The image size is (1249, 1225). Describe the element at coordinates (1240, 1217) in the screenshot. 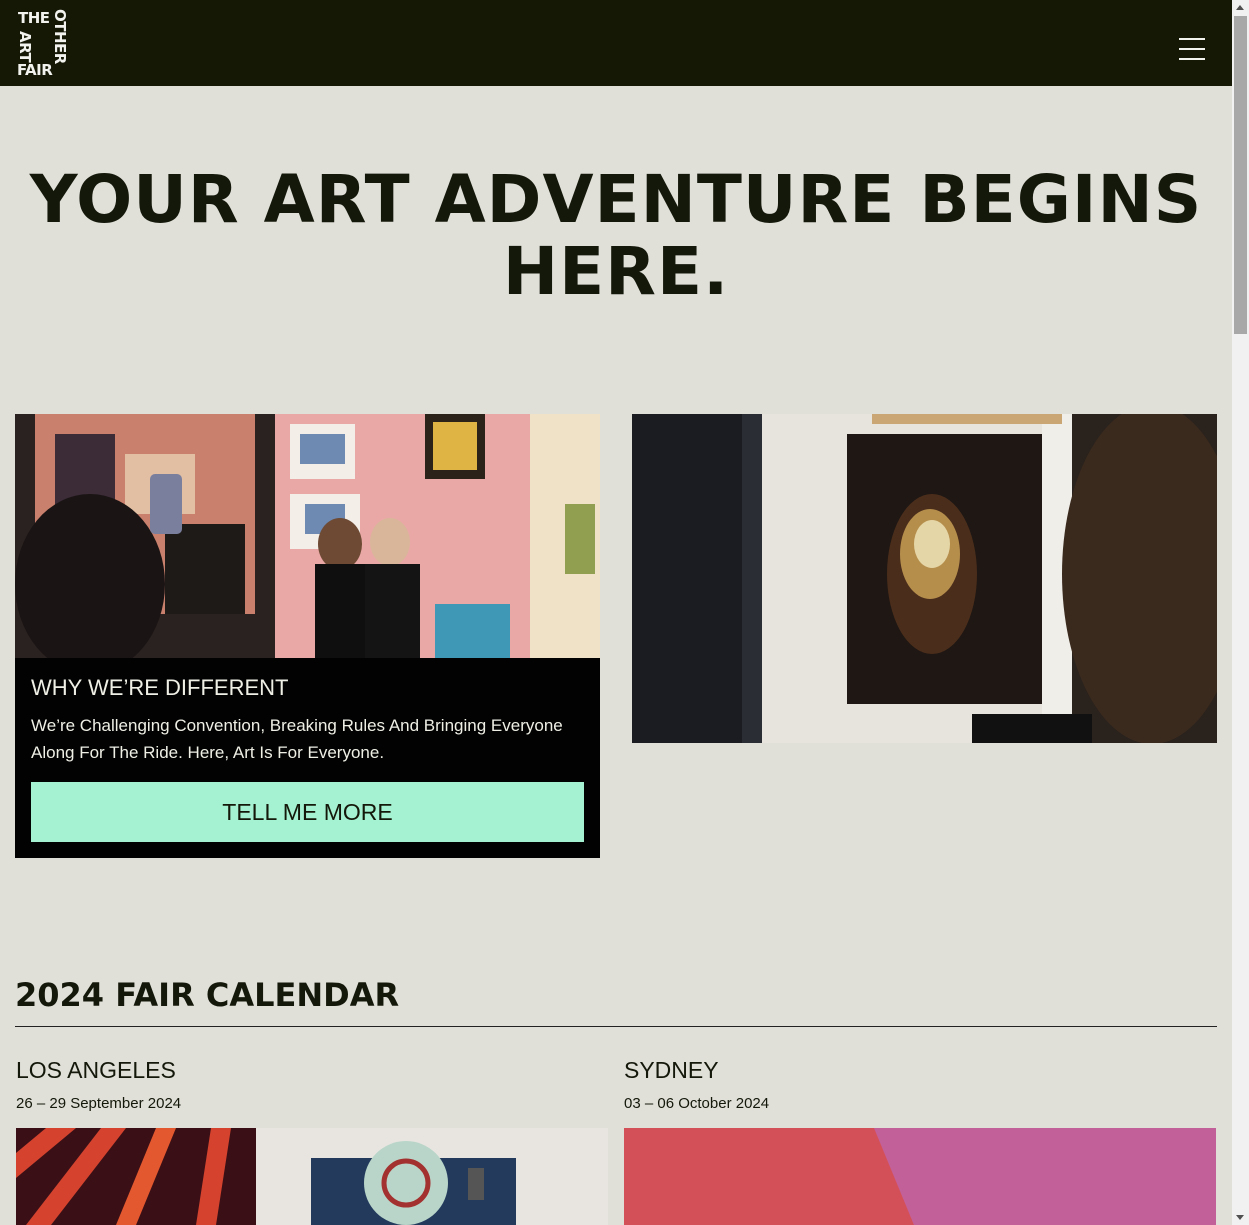

I see `scroll-down-icon` at that location.